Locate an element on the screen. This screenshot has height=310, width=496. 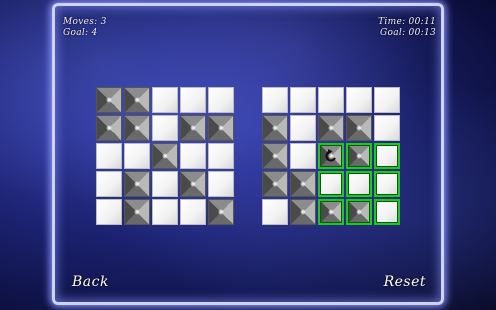
play-board is located at coordinates (331, 156).